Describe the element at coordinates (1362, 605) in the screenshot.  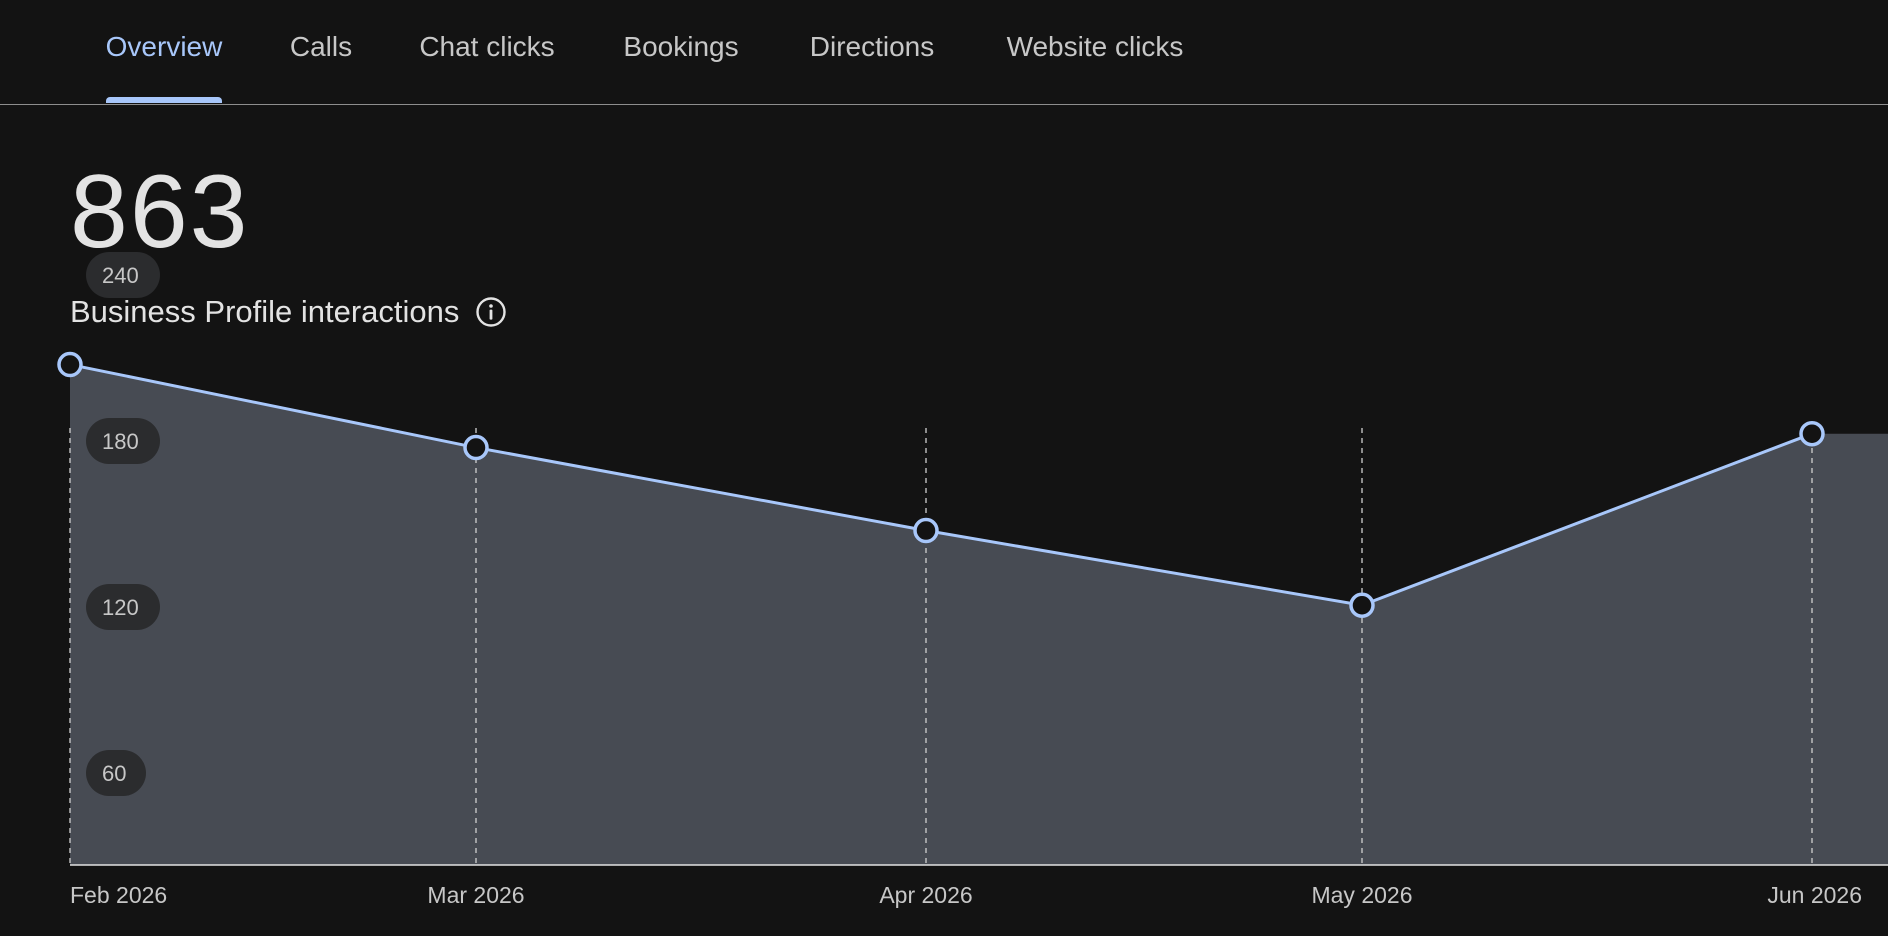
I see `data-point-may-2026` at that location.